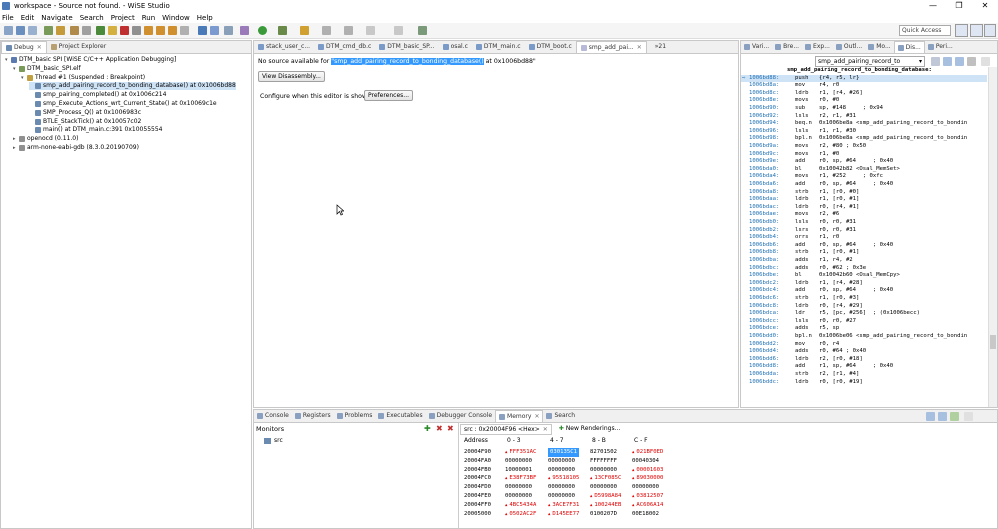  I want to click on resume-icon, so click(100, 30).